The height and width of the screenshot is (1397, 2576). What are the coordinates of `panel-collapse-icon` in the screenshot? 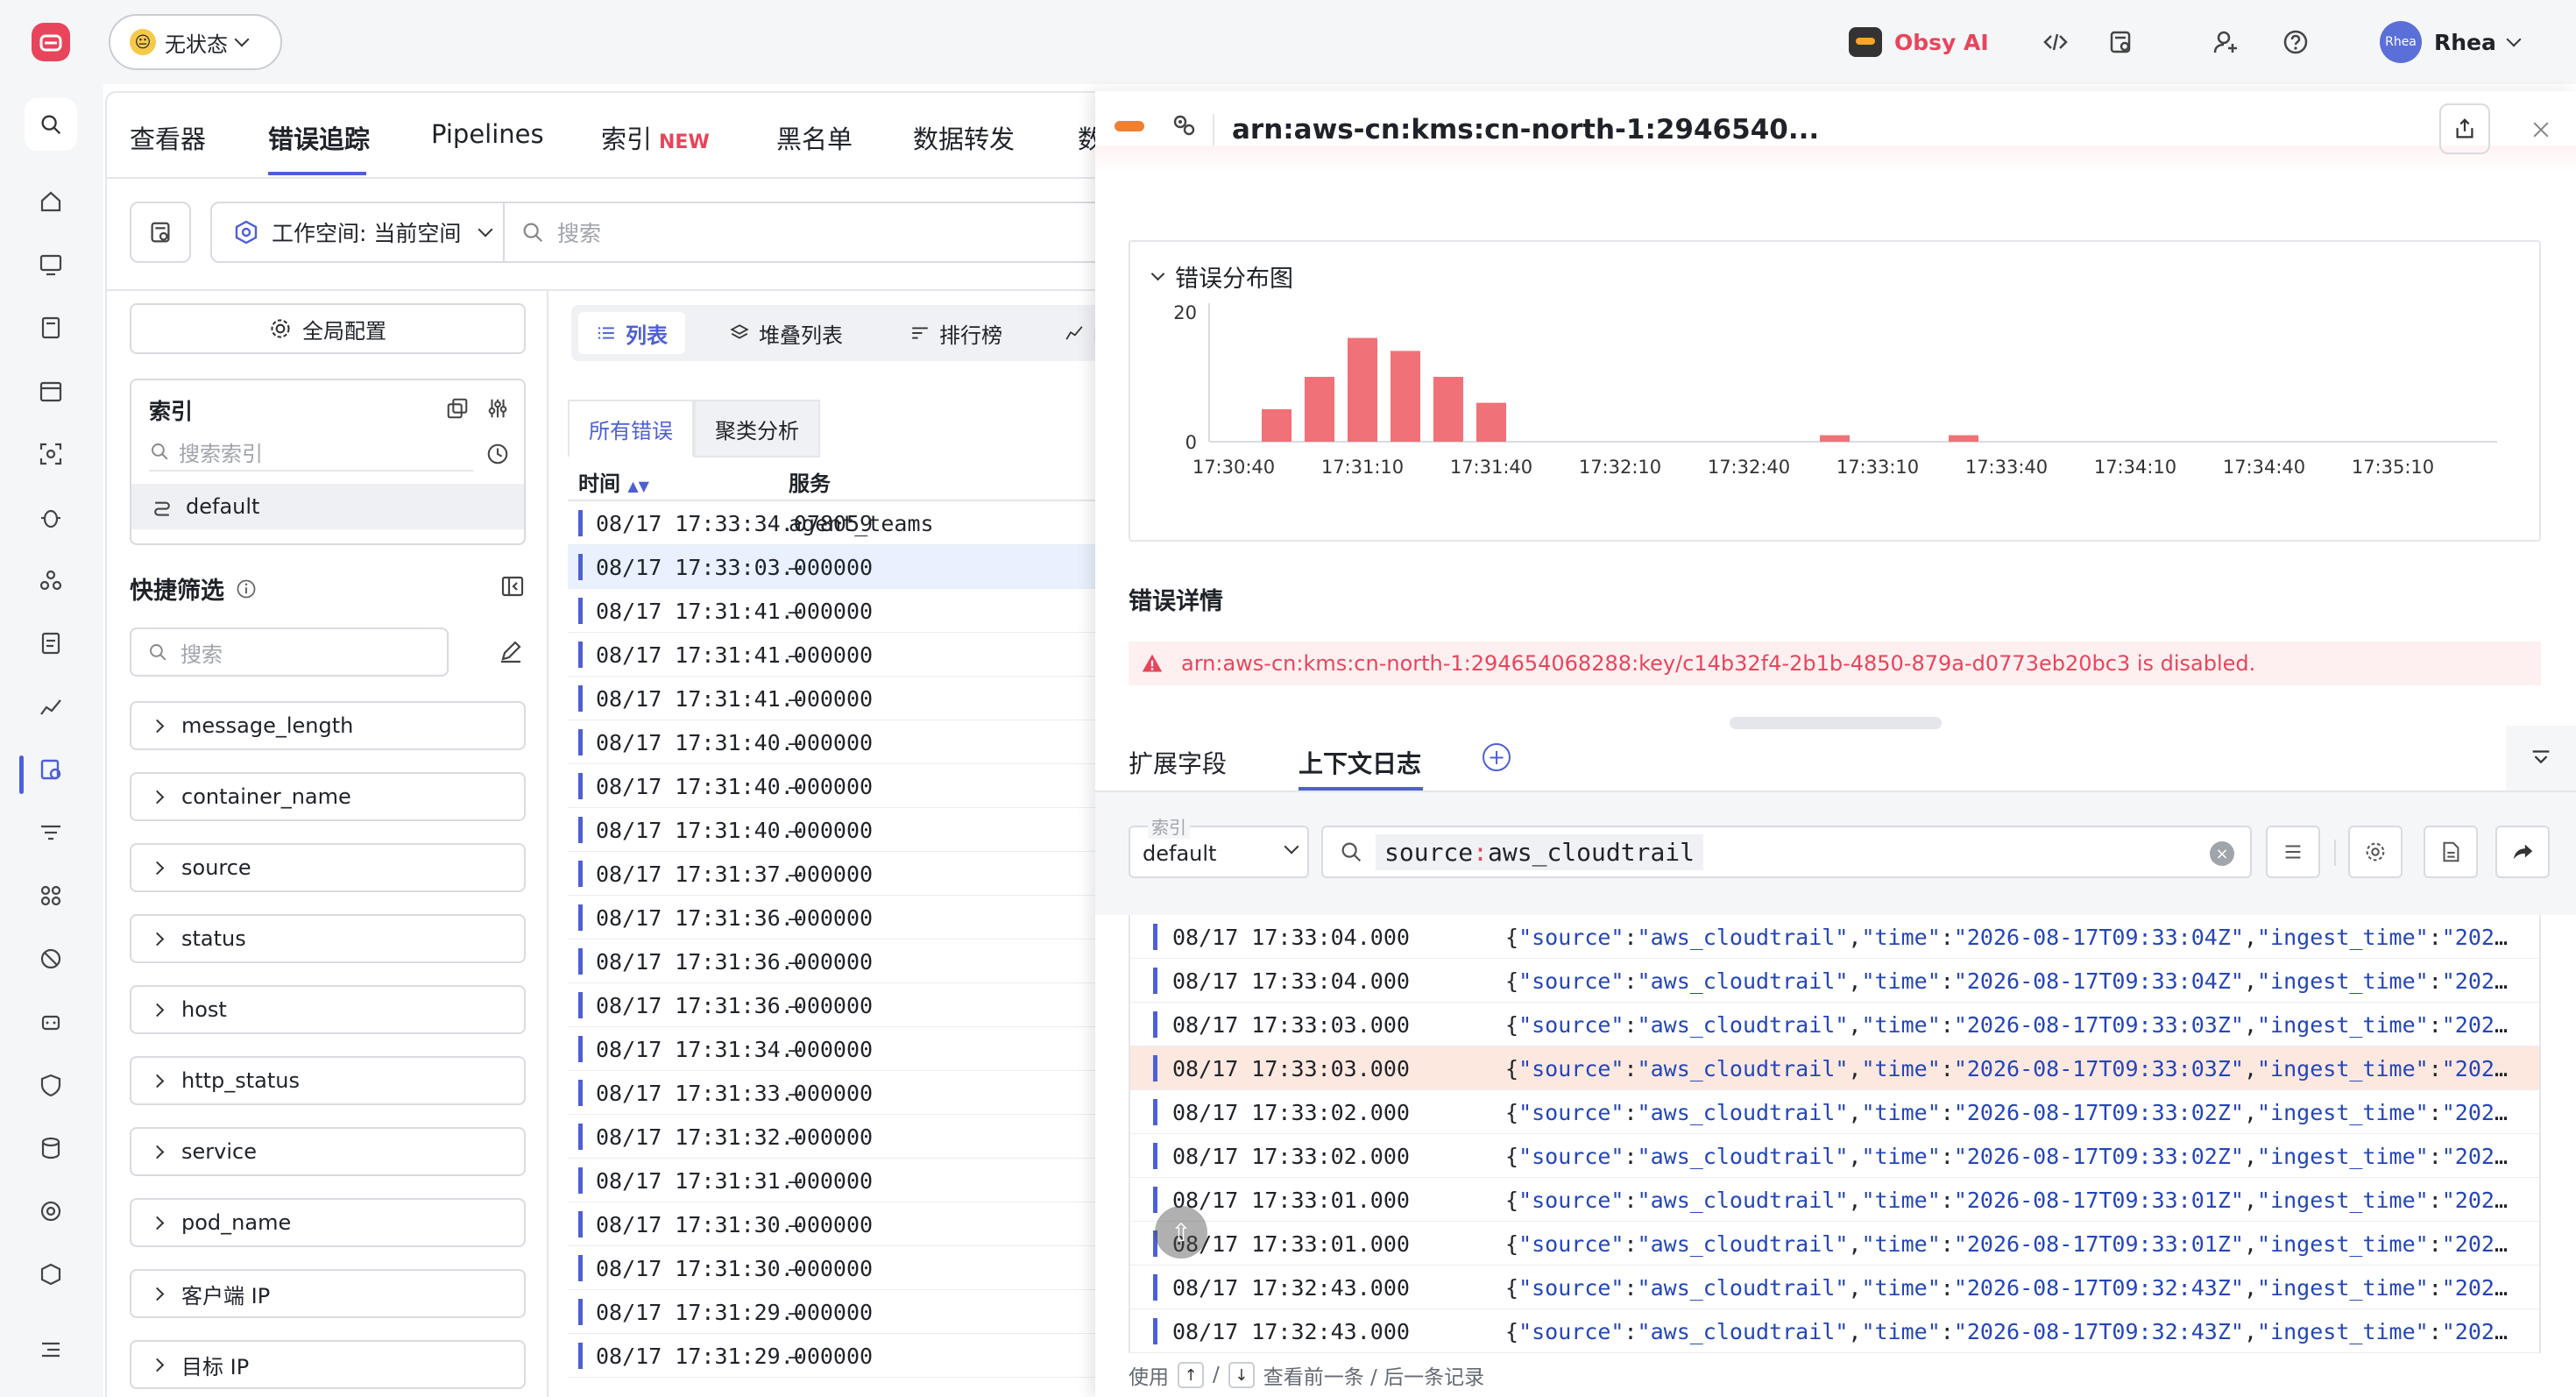 It's located at (512, 586).